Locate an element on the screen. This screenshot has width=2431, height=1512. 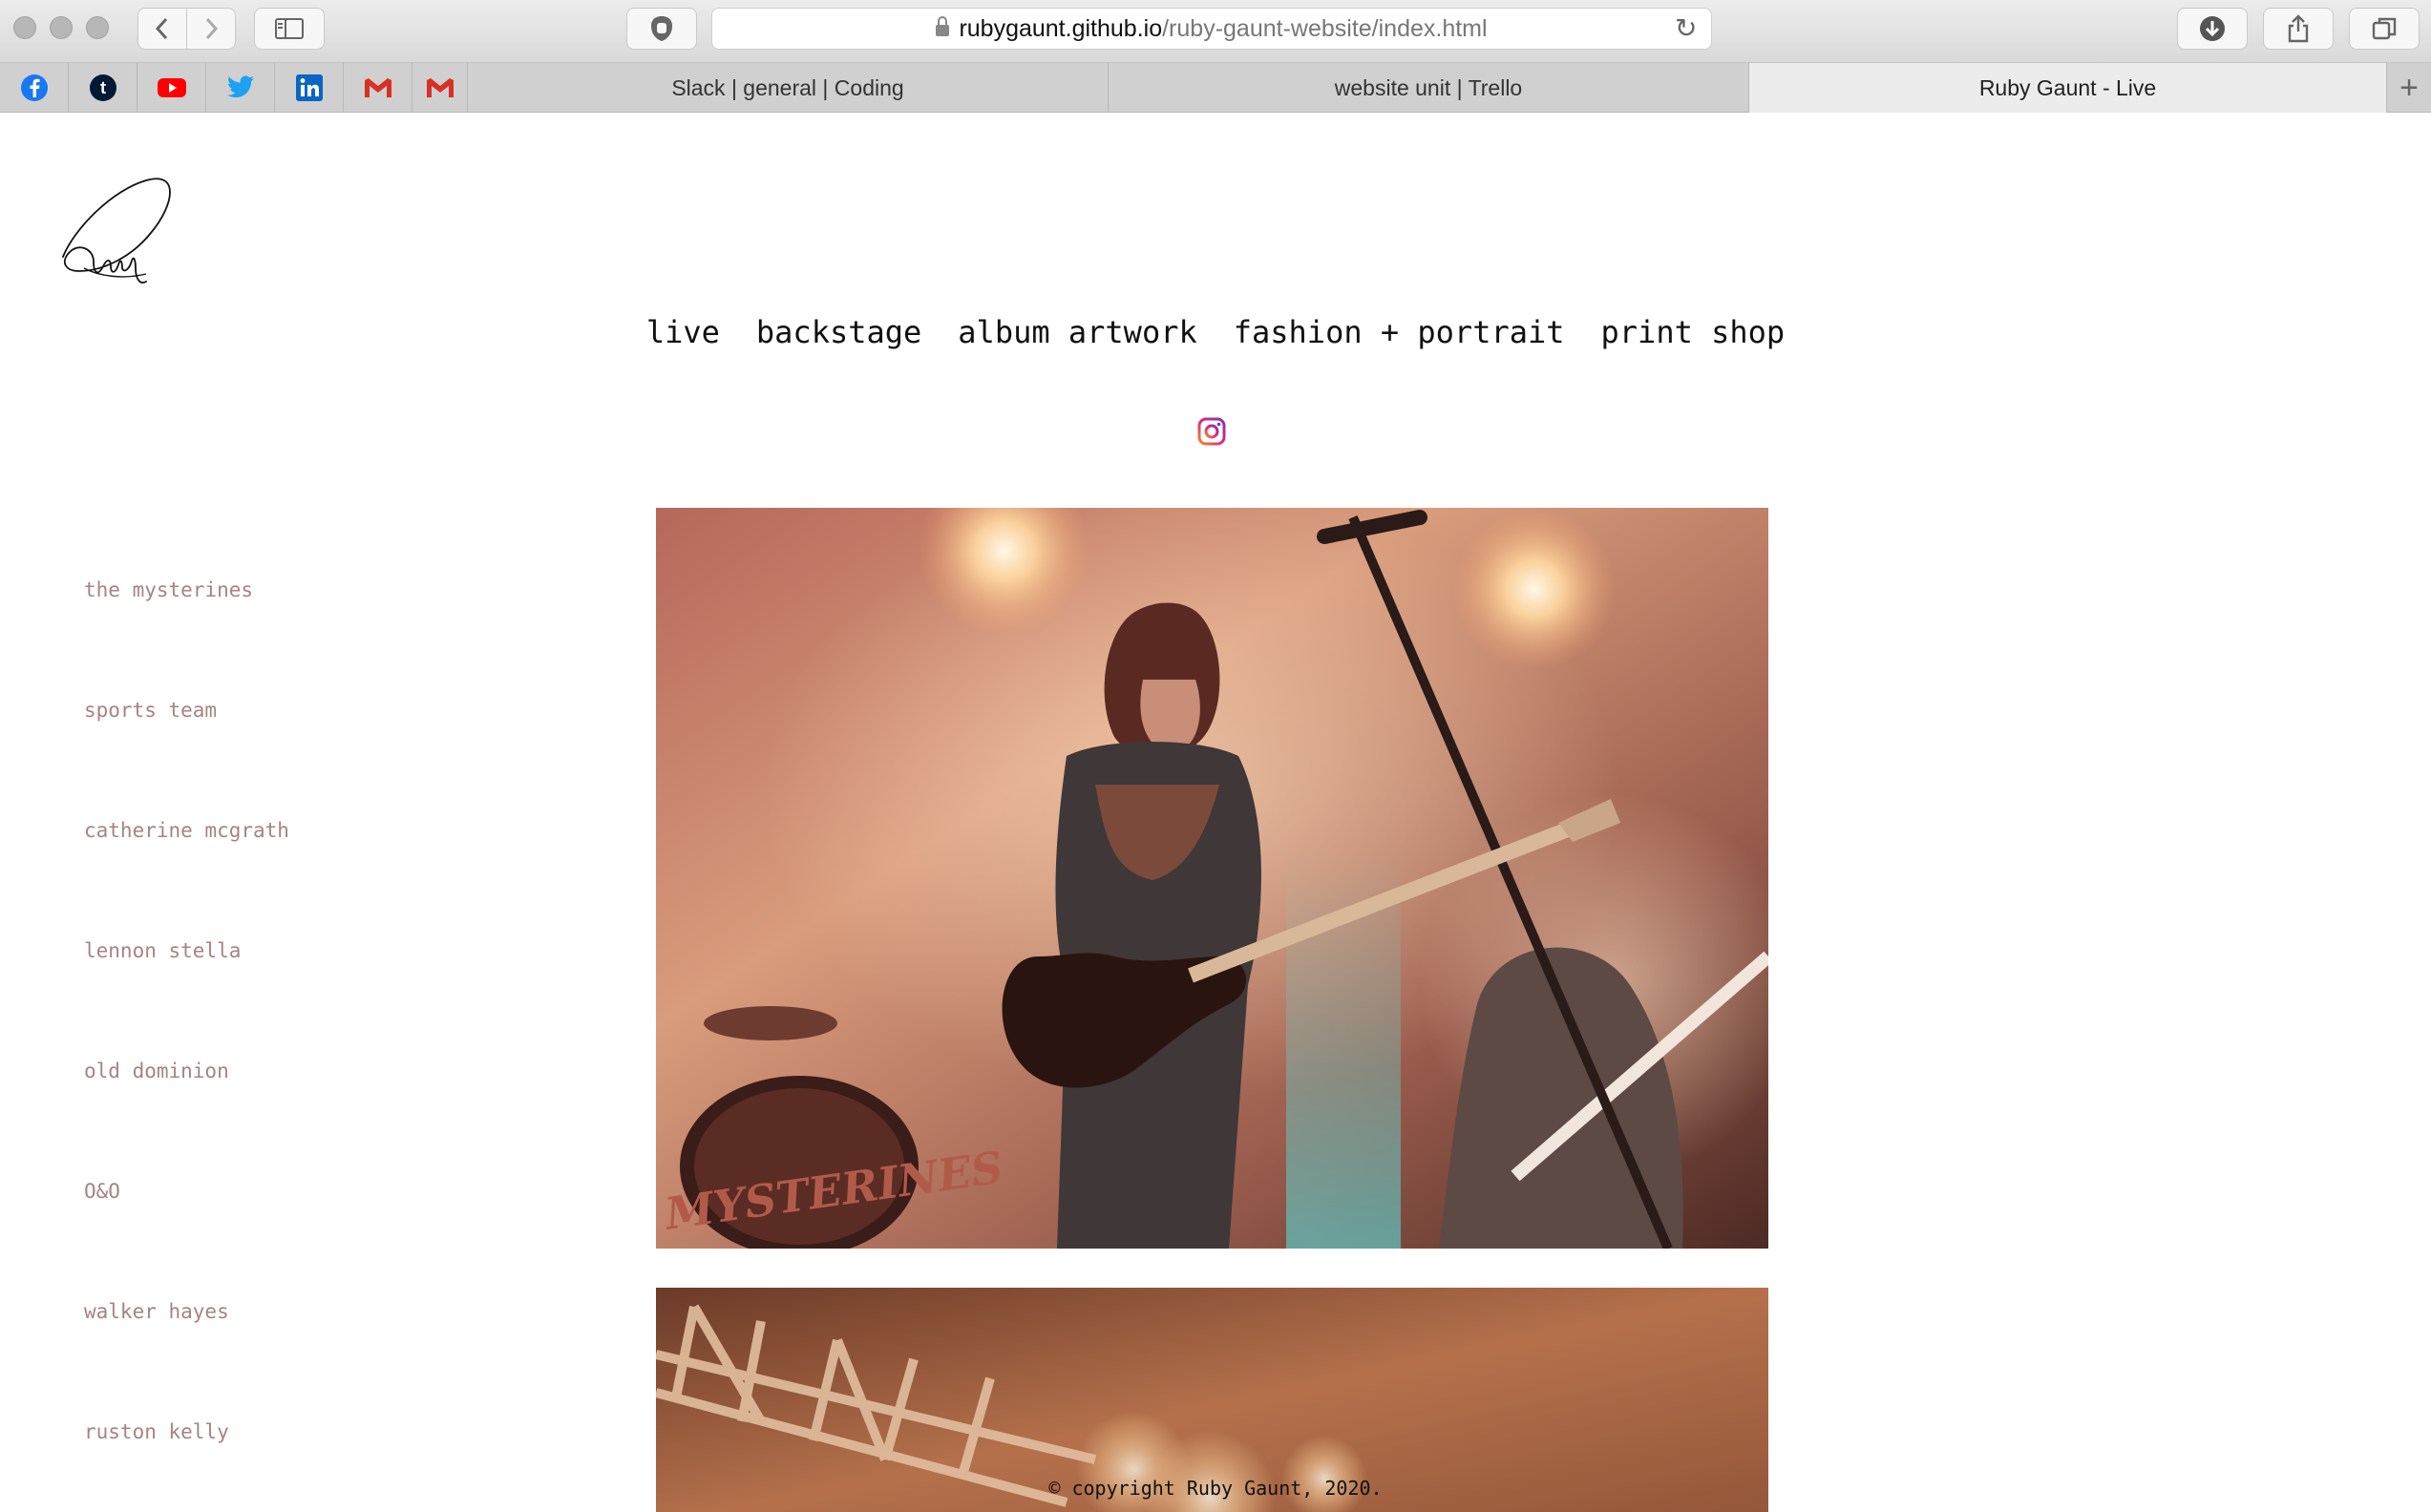
twitter-icon is located at coordinates (240, 86).